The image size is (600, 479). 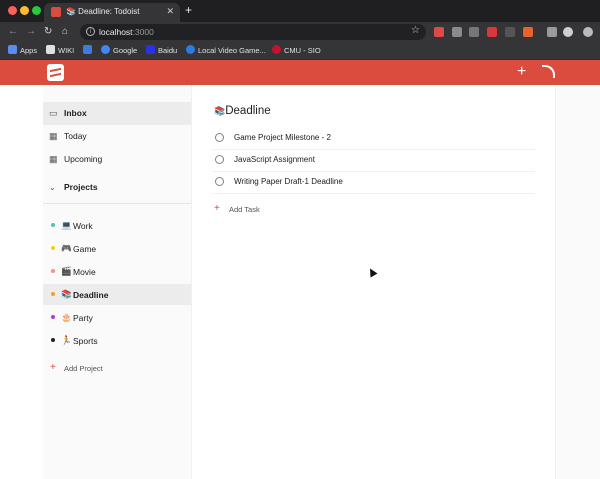 What do you see at coordinates (117, 369) in the screenshot?
I see `add-project-button: + Add Project` at bounding box center [117, 369].